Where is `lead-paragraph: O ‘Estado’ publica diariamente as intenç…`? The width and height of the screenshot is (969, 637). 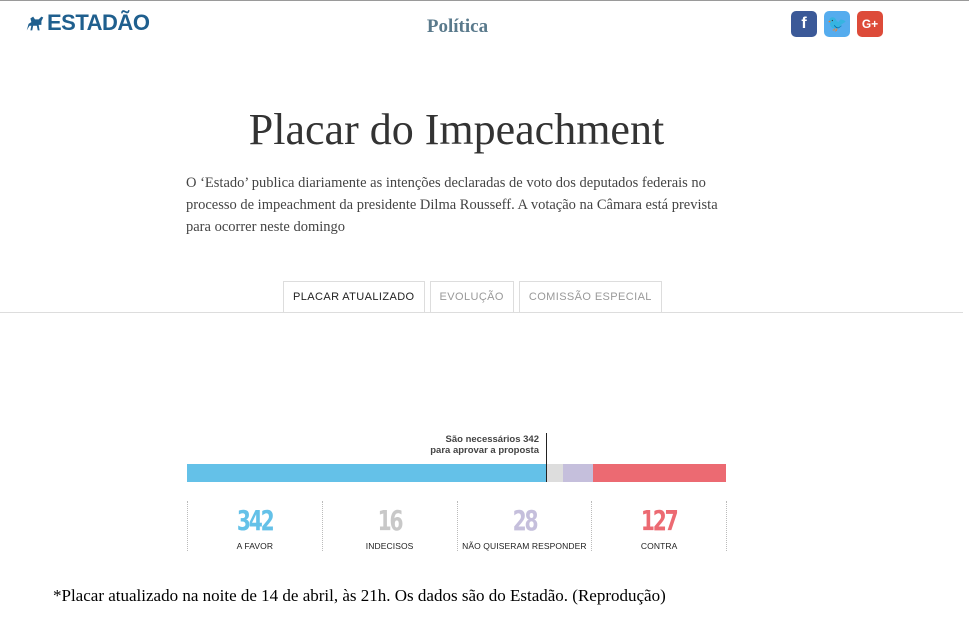 lead-paragraph: O ‘Estado’ publica diariamente as intenç… is located at coordinates (452, 205).